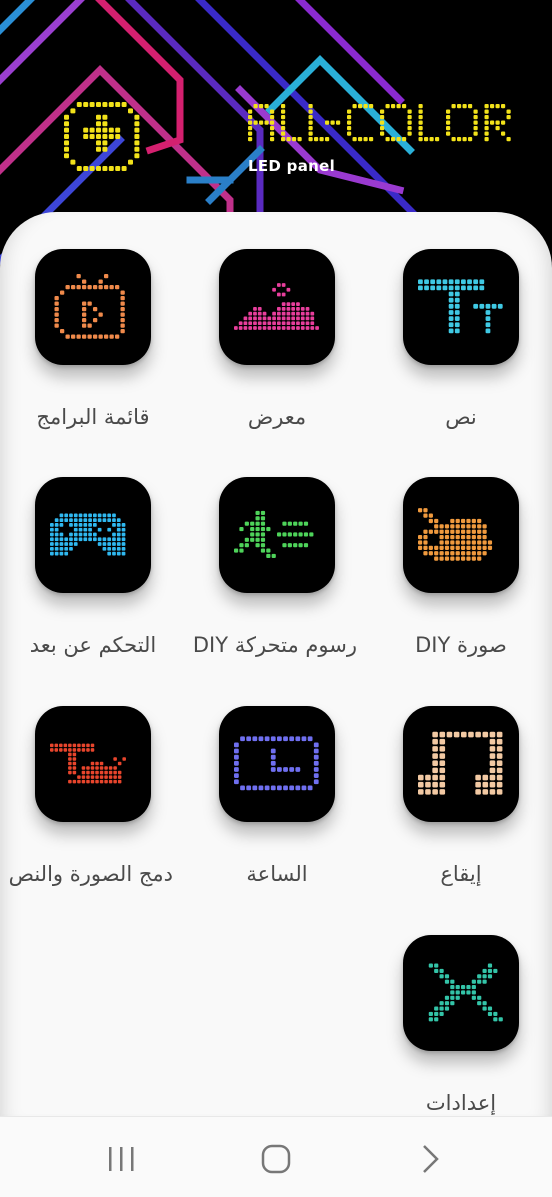  Describe the element at coordinates (122, 1159) in the screenshot. I see `recent-apps-icon` at that location.